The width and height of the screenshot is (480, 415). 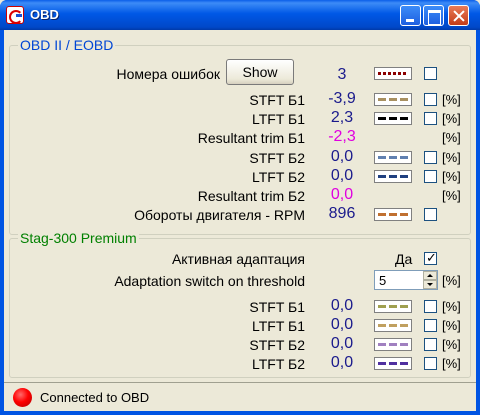 I want to click on stag-group-title: Stag-300 Premium, so click(x=78, y=238).